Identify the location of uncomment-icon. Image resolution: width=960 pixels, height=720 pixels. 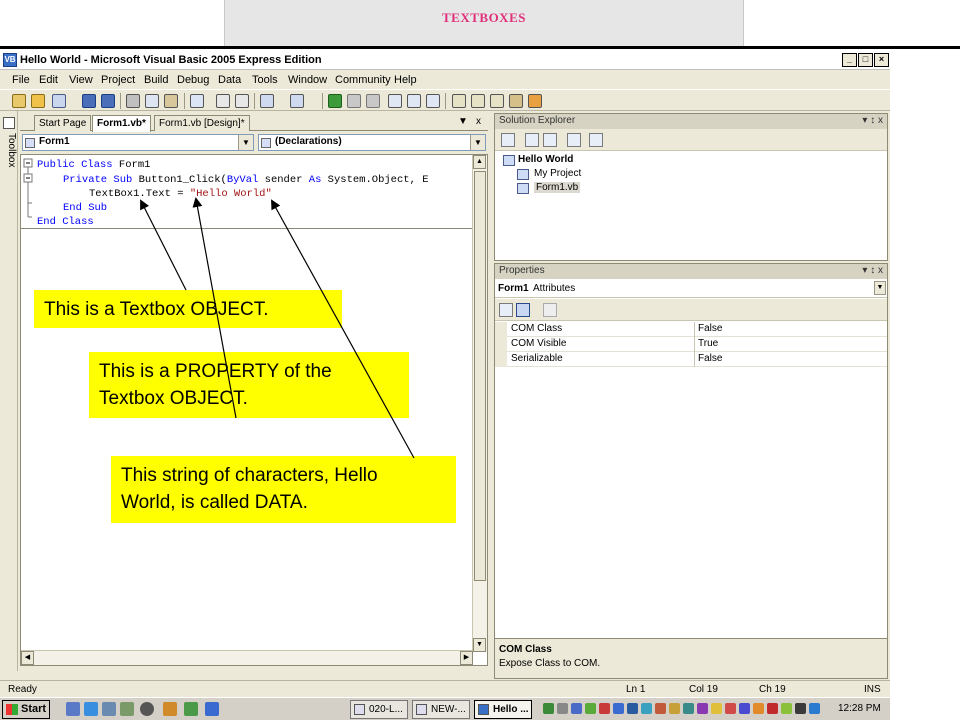
(242, 101).